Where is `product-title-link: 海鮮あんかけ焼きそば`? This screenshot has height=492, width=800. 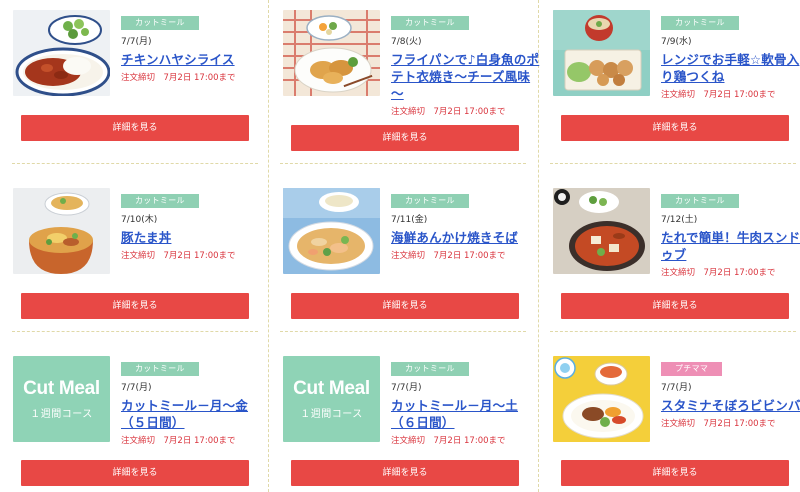 product-title-link: 海鮮あんかけ焼きそば is located at coordinates (466, 237).